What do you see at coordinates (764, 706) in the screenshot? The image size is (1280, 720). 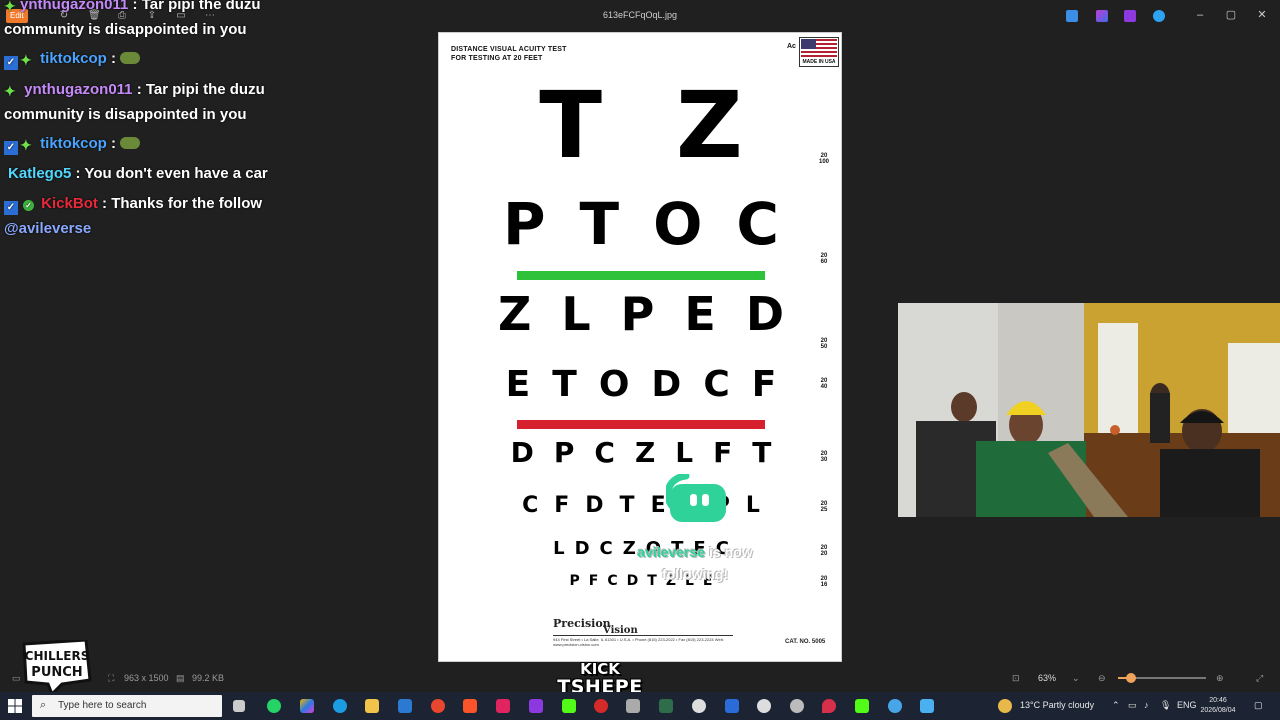 I see `app-icon-c2` at bounding box center [764, 706].